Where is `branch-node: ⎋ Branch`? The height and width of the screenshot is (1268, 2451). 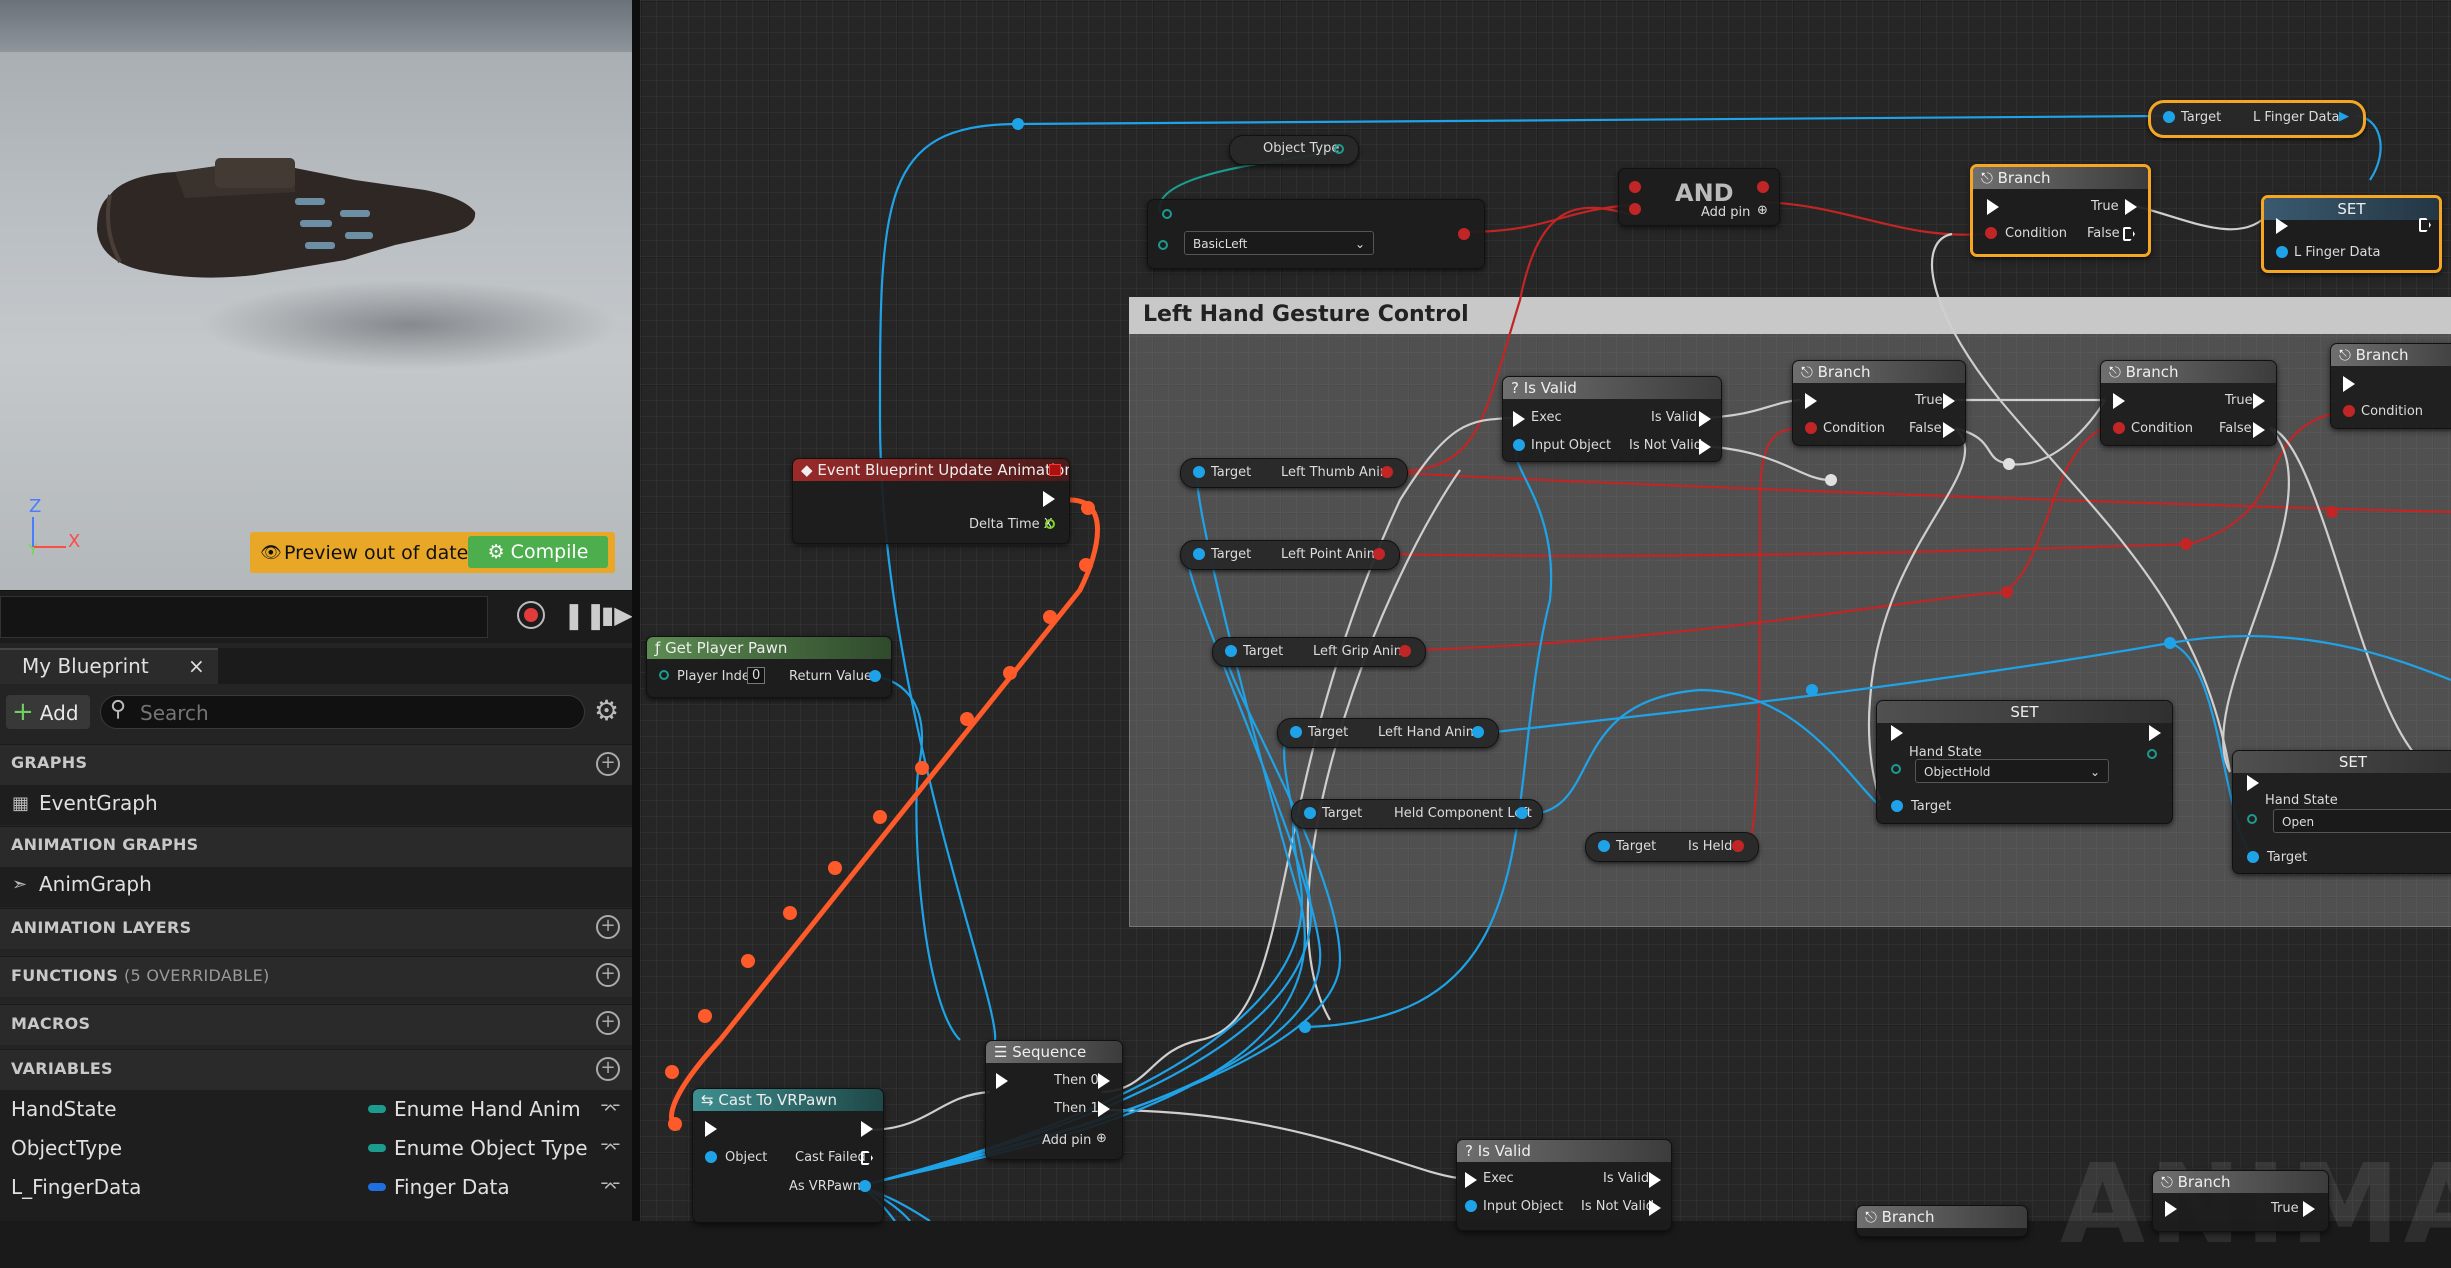
branch-node: ⎋ Branch is located at coordinates (1942, 1221).